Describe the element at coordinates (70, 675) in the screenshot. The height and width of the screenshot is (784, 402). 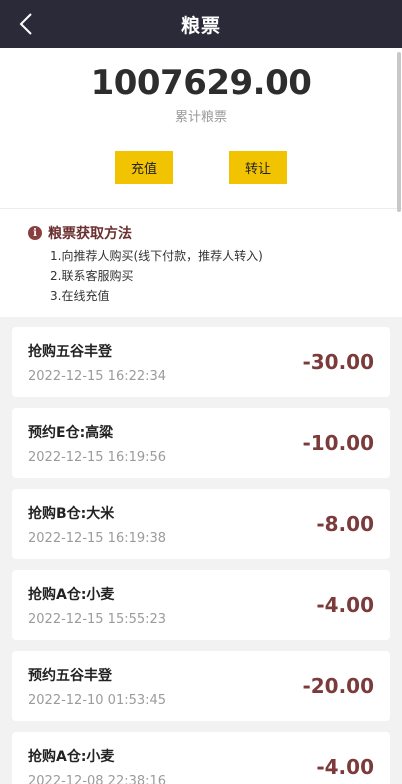
I see `record-name: 预约五谷丰登` at that location.